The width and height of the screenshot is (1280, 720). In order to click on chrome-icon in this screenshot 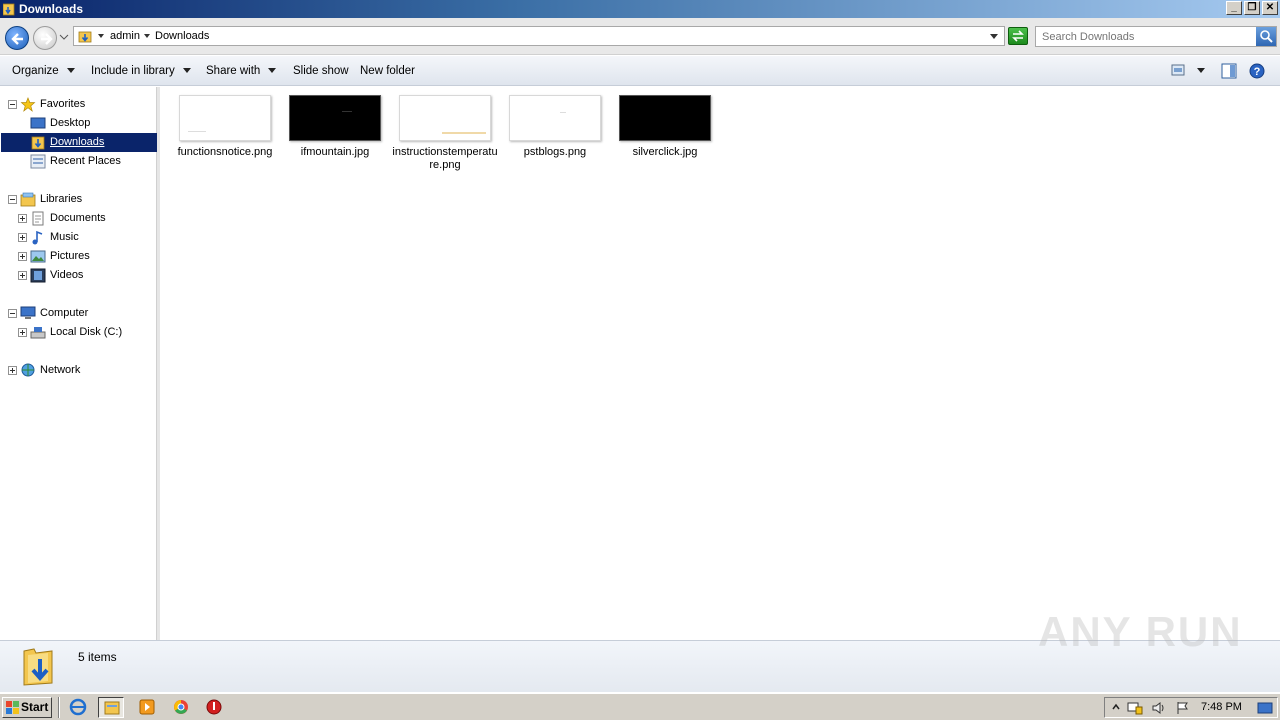, I will do `click(181, 707)`.